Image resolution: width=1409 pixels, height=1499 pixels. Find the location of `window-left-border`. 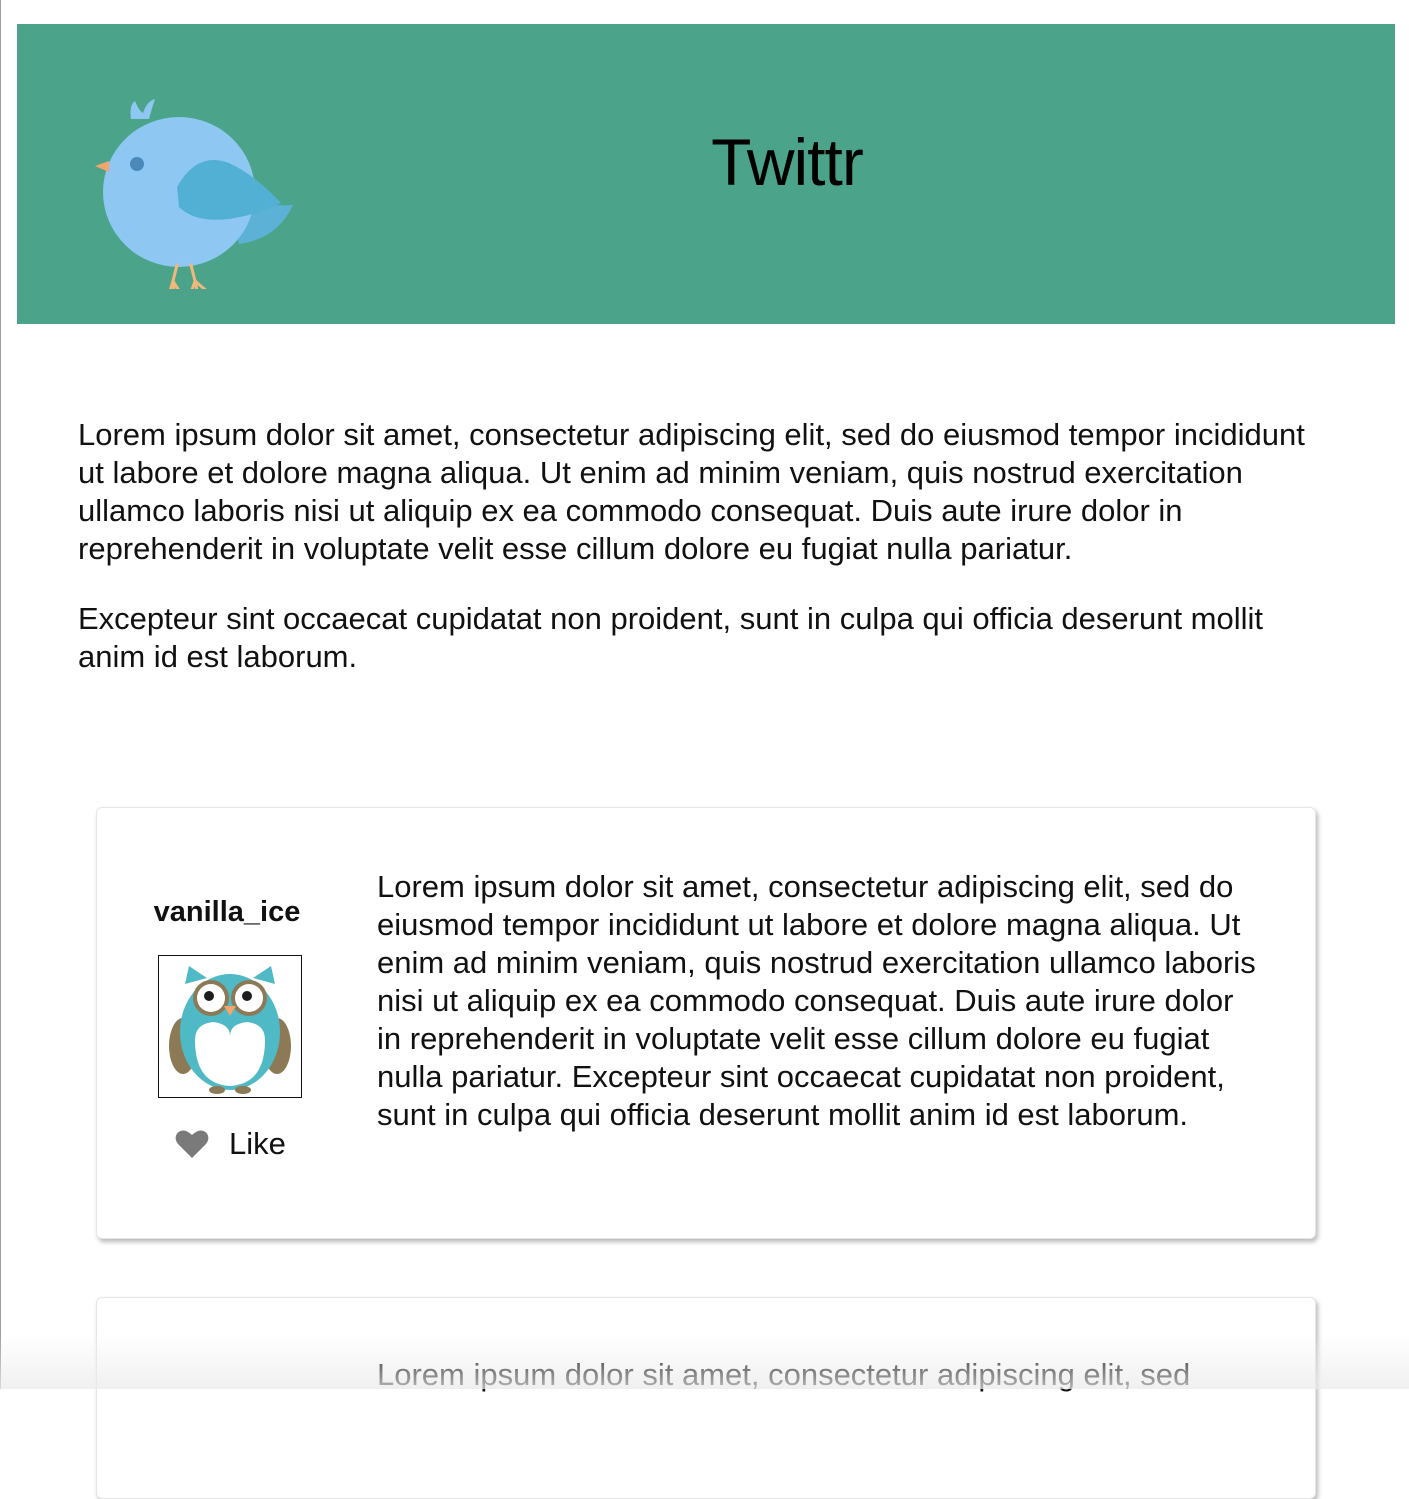

window-left-border is located at coordinates (0, 694).